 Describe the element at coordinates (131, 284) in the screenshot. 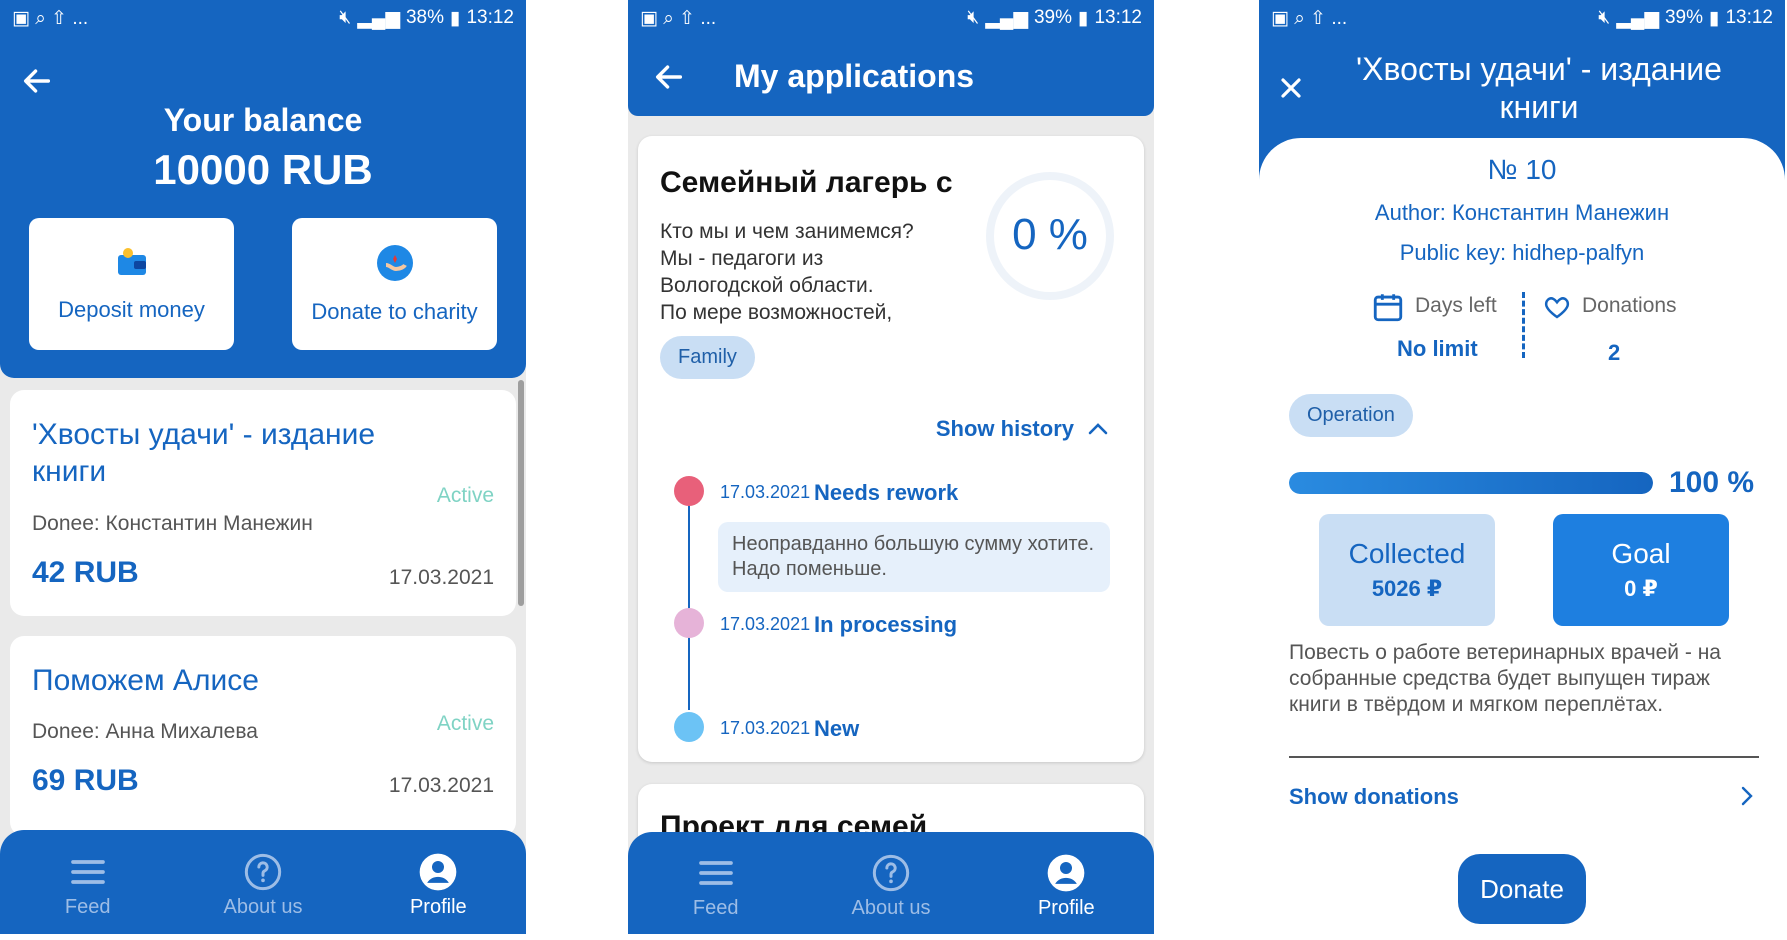

I see `deposit-money-button: Deposit money` at that location.